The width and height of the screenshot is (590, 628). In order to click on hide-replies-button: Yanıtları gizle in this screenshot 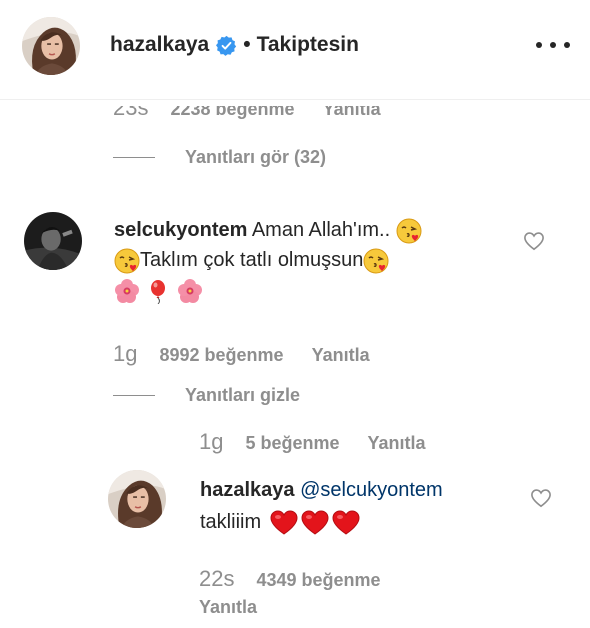, I will do `click(206, 395)`.